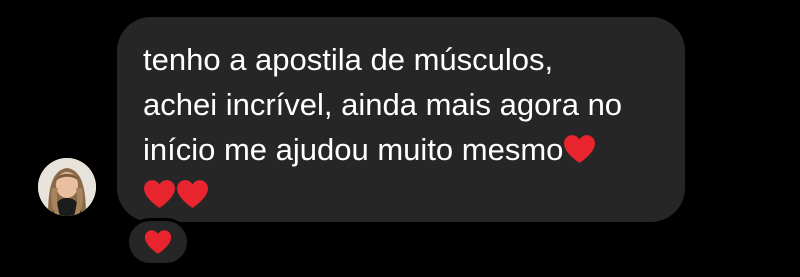 This screenshot has height=277, width=800. What do you see at coordinates (348, 59) in the screenshot?
I see `message-line-1: tenho a apostila de músculos,` at bounding box center [348, 59].